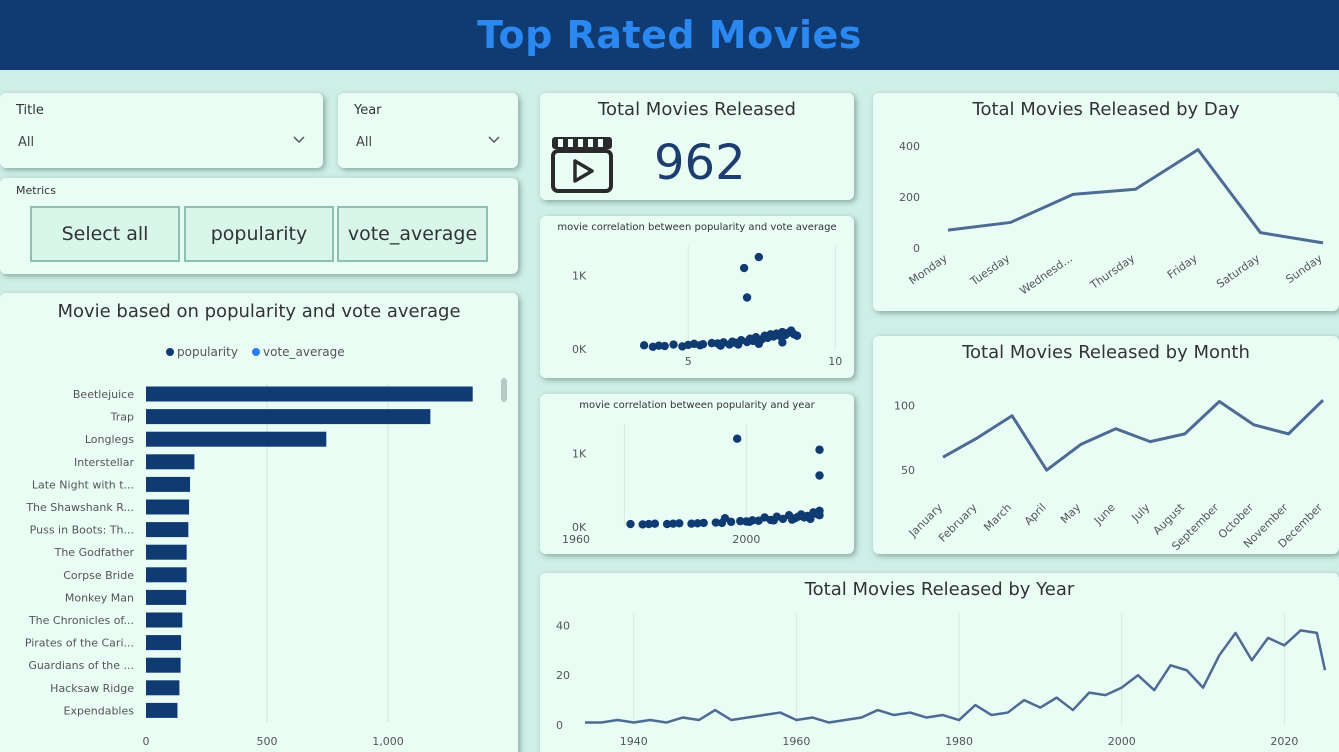 This screenshot has height=752, width=1339. Describe the element at coordinates (207, 352) in the screenshot. I see `legend-label: popularity` at that location.